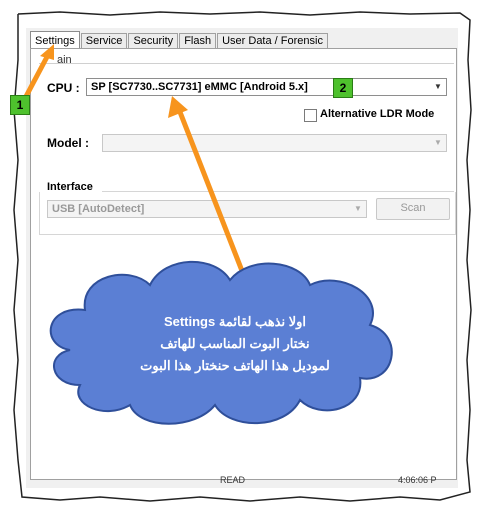 The height and width of the screenshot is (513, 492). What do you see at coordinates (178, 107) in the screenshot?
I see `arrow-head-cpu-icon` at bounding box center [178, 107].